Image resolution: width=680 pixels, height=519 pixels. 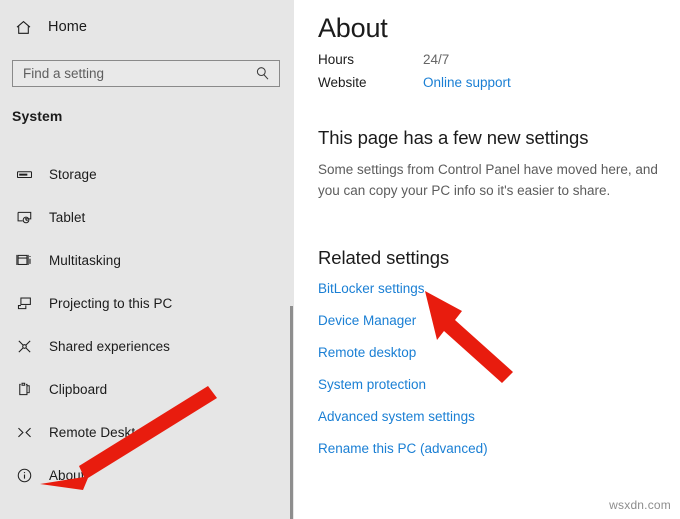 What do you see at coordinates (109, 346) in the screenshot?
I see `sidebar-item-label: Shared experiences` at bounding box center [109, 346].